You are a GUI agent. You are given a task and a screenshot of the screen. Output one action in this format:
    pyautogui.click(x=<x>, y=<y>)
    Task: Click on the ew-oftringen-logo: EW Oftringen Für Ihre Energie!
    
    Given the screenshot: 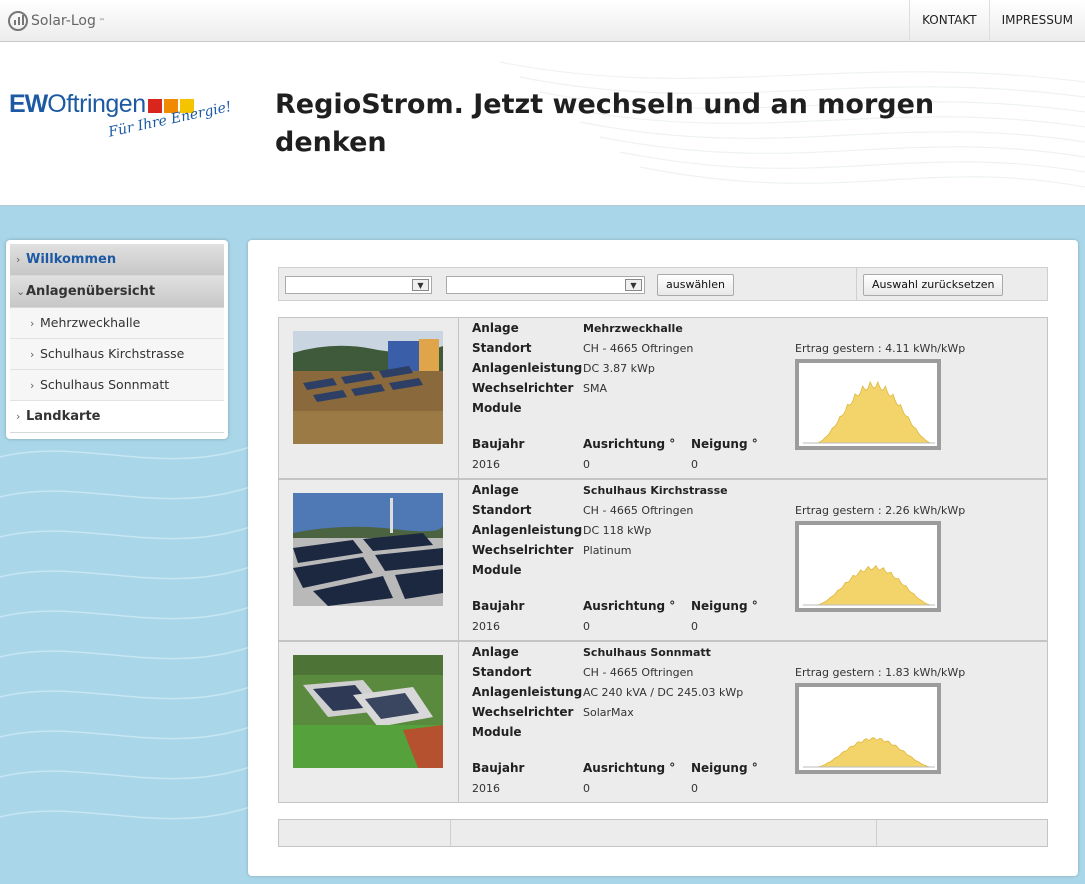 What is the action you would take?
    pyautogui.click(x=121, y=115)
    